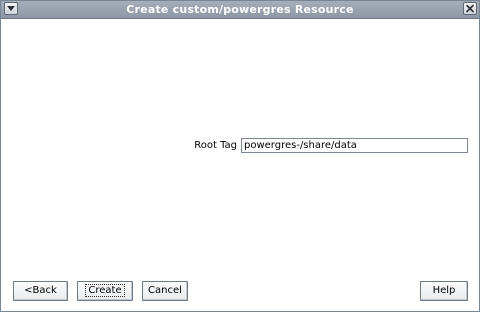  I want to click on title-bar: Create custom/powergres Resource, so click(240, 10).